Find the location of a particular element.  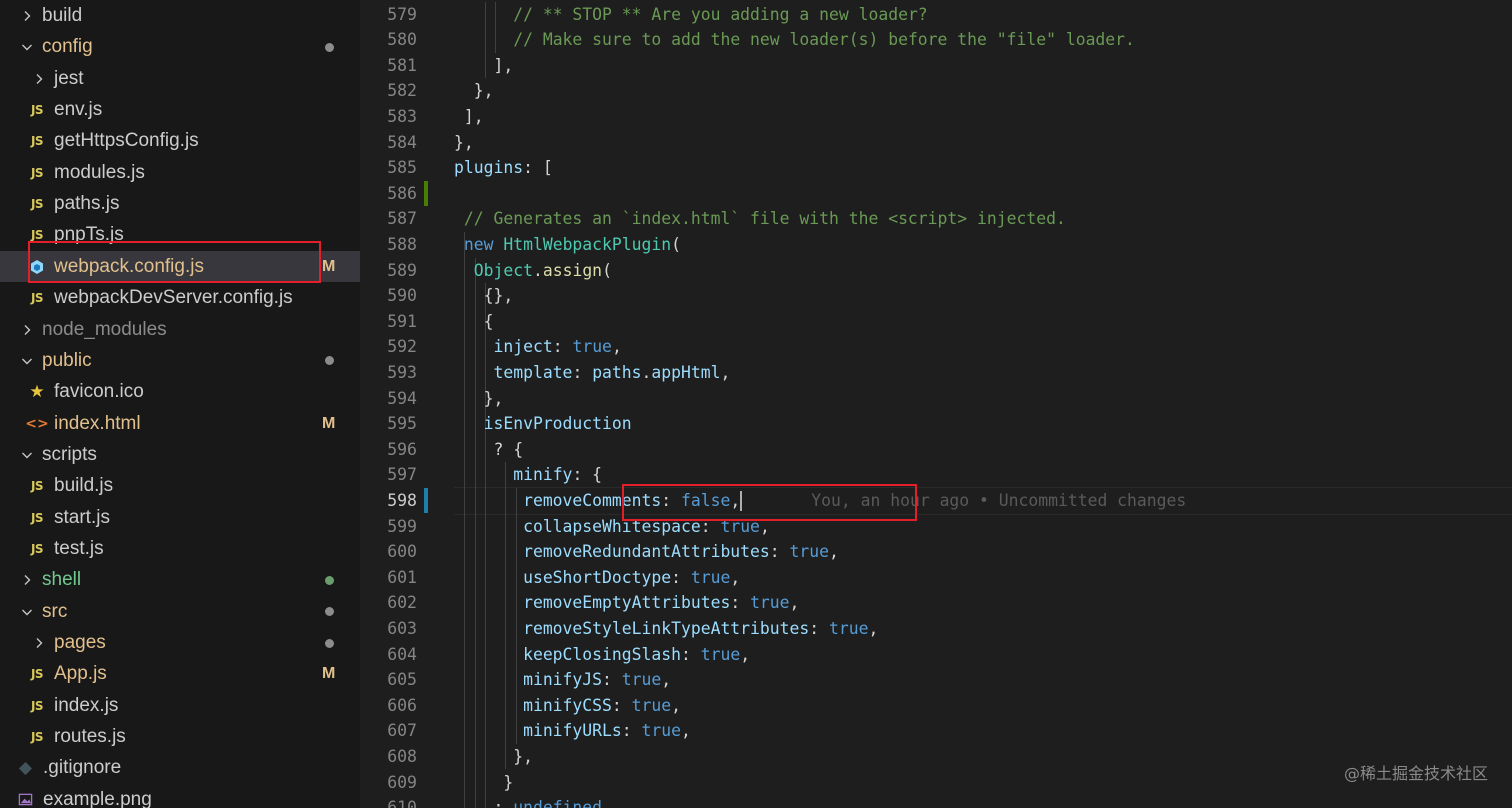

file-gitignore: .gitignore is located at coordinates (180, 768).